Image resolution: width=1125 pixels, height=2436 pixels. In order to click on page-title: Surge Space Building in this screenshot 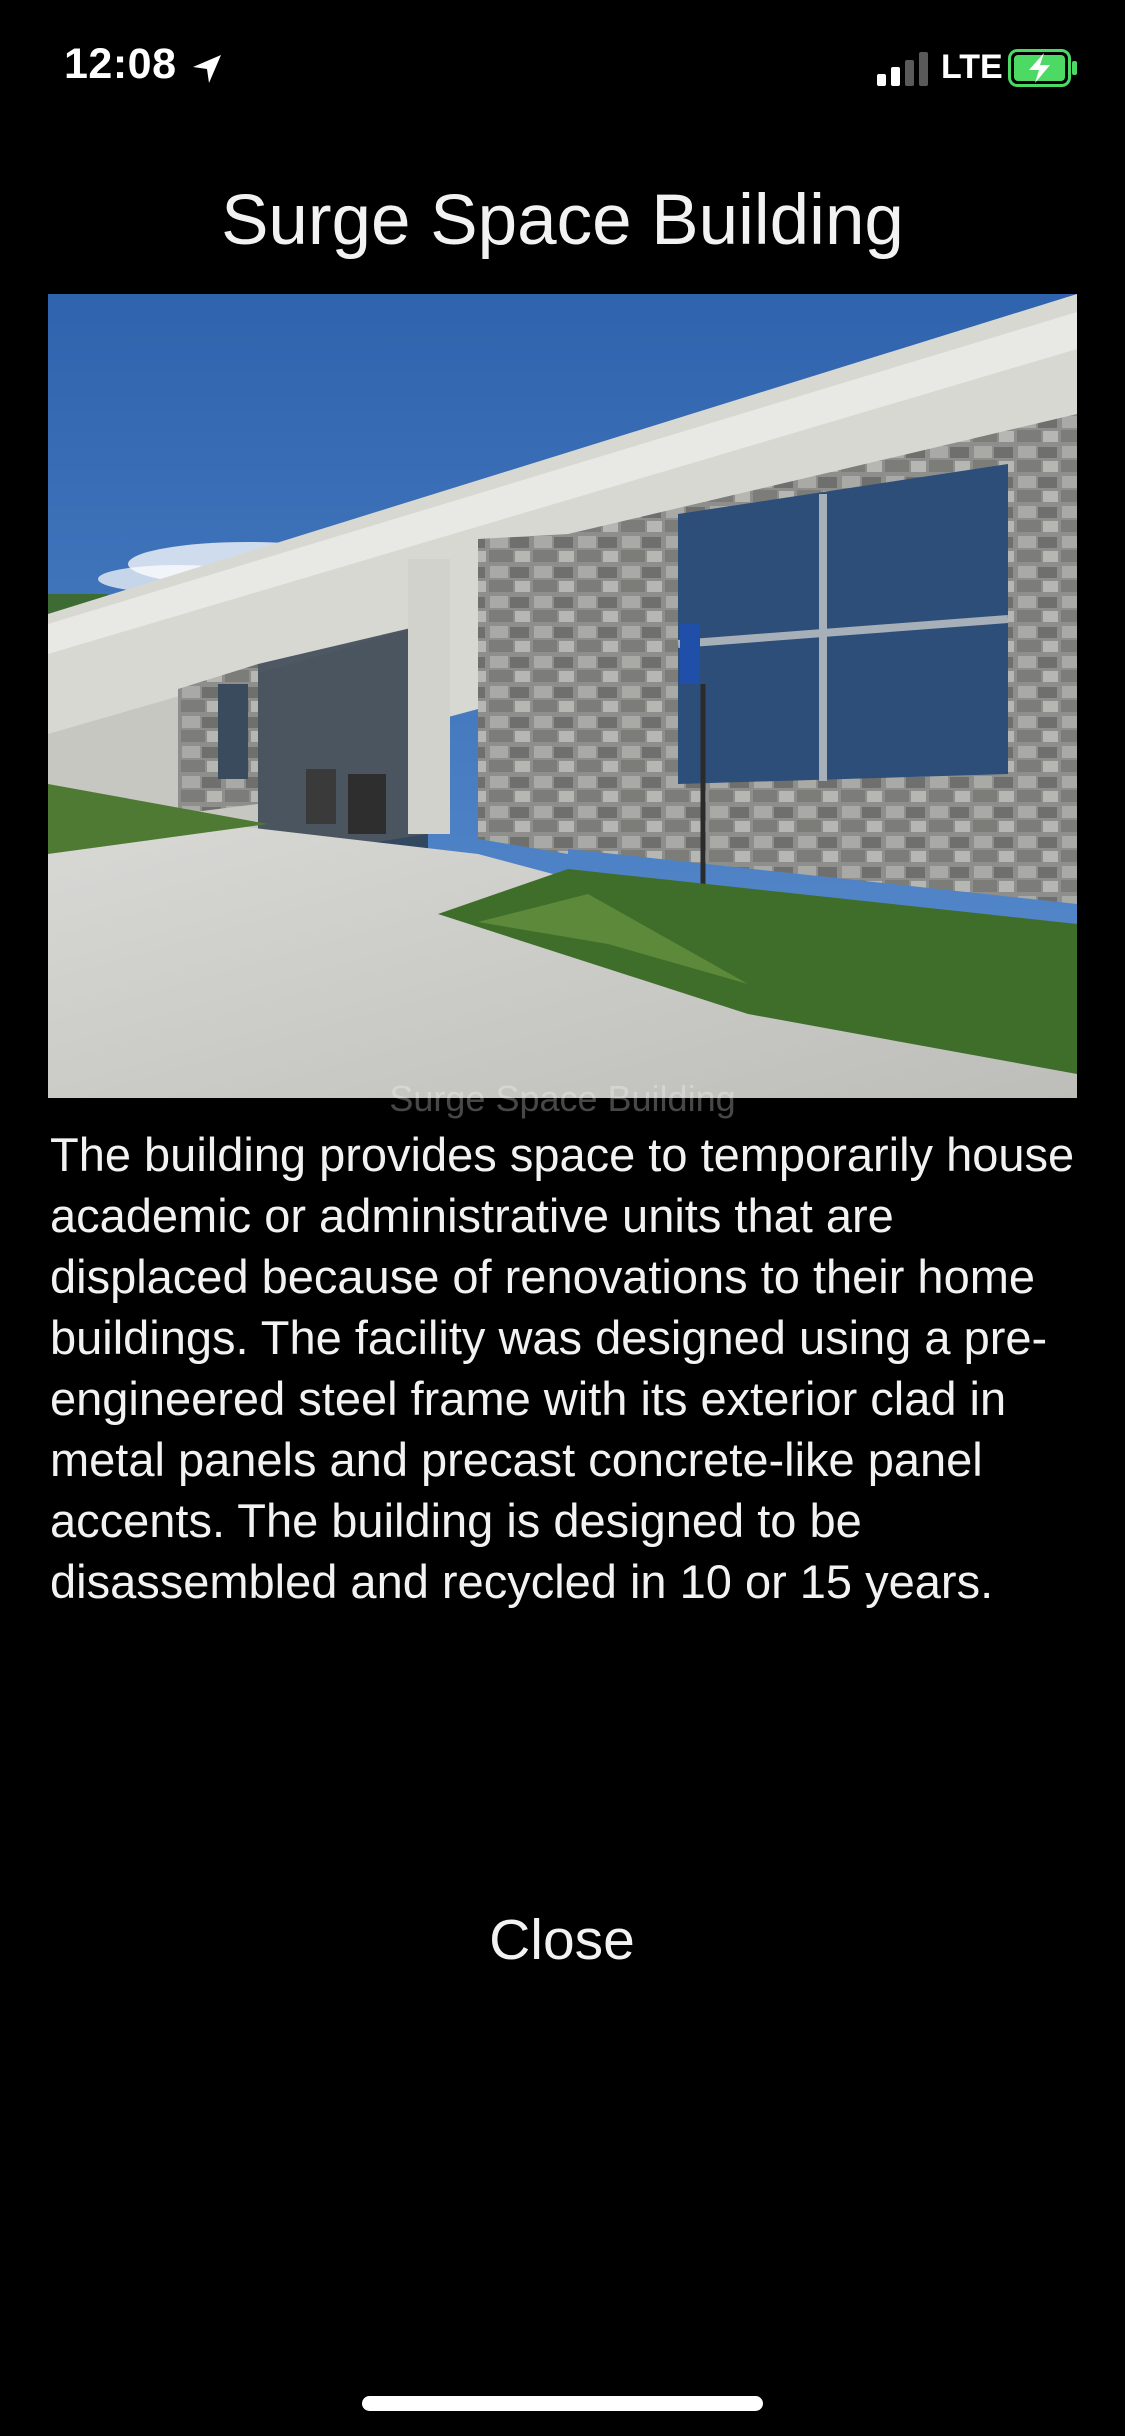, I will do `click(562, 220)`.